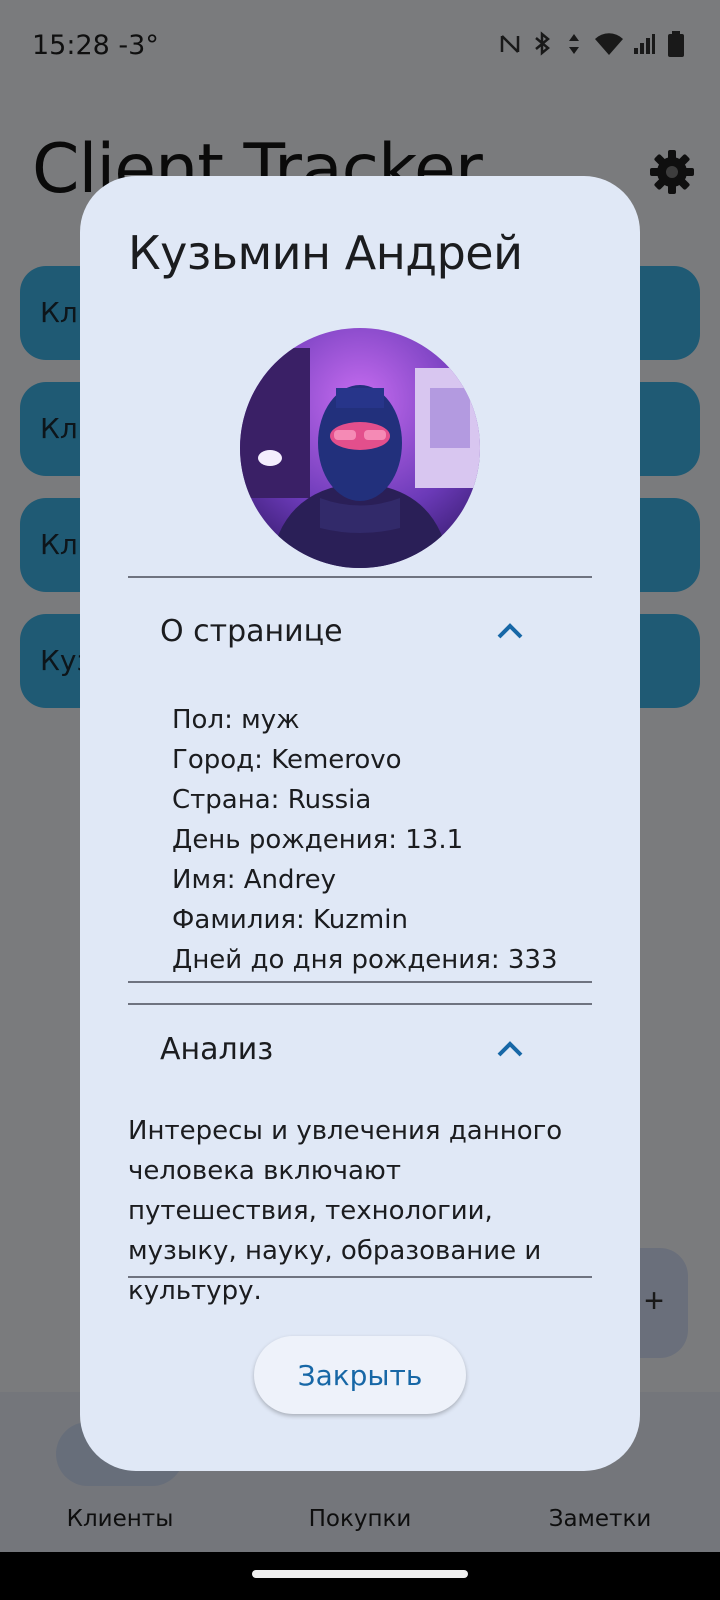 Image resolution: width=720 pixels, height=1600 pixels. Describe the element at coordinates (365, 720) in the screenshot. I see `info-gender: Пол: муж` at that location.